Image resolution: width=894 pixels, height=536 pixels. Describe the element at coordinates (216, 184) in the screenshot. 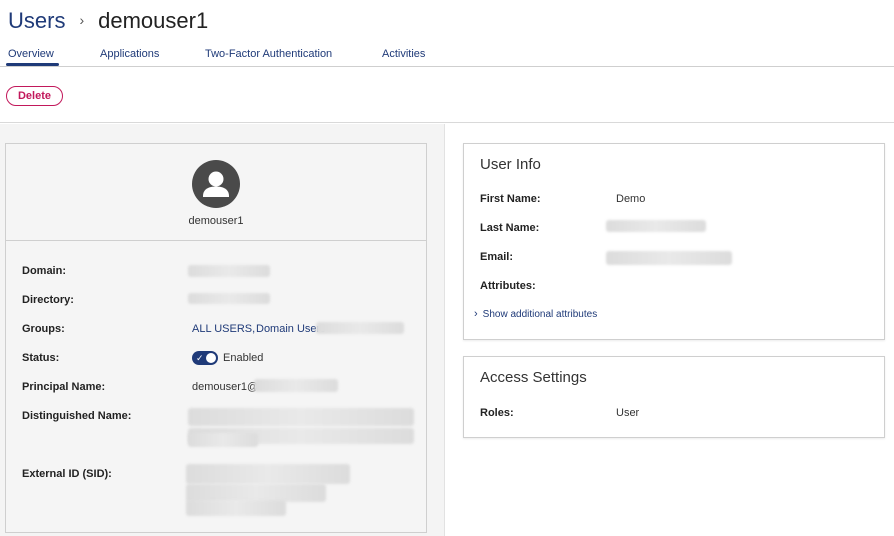

I see `user-avatar-icon` at that location.